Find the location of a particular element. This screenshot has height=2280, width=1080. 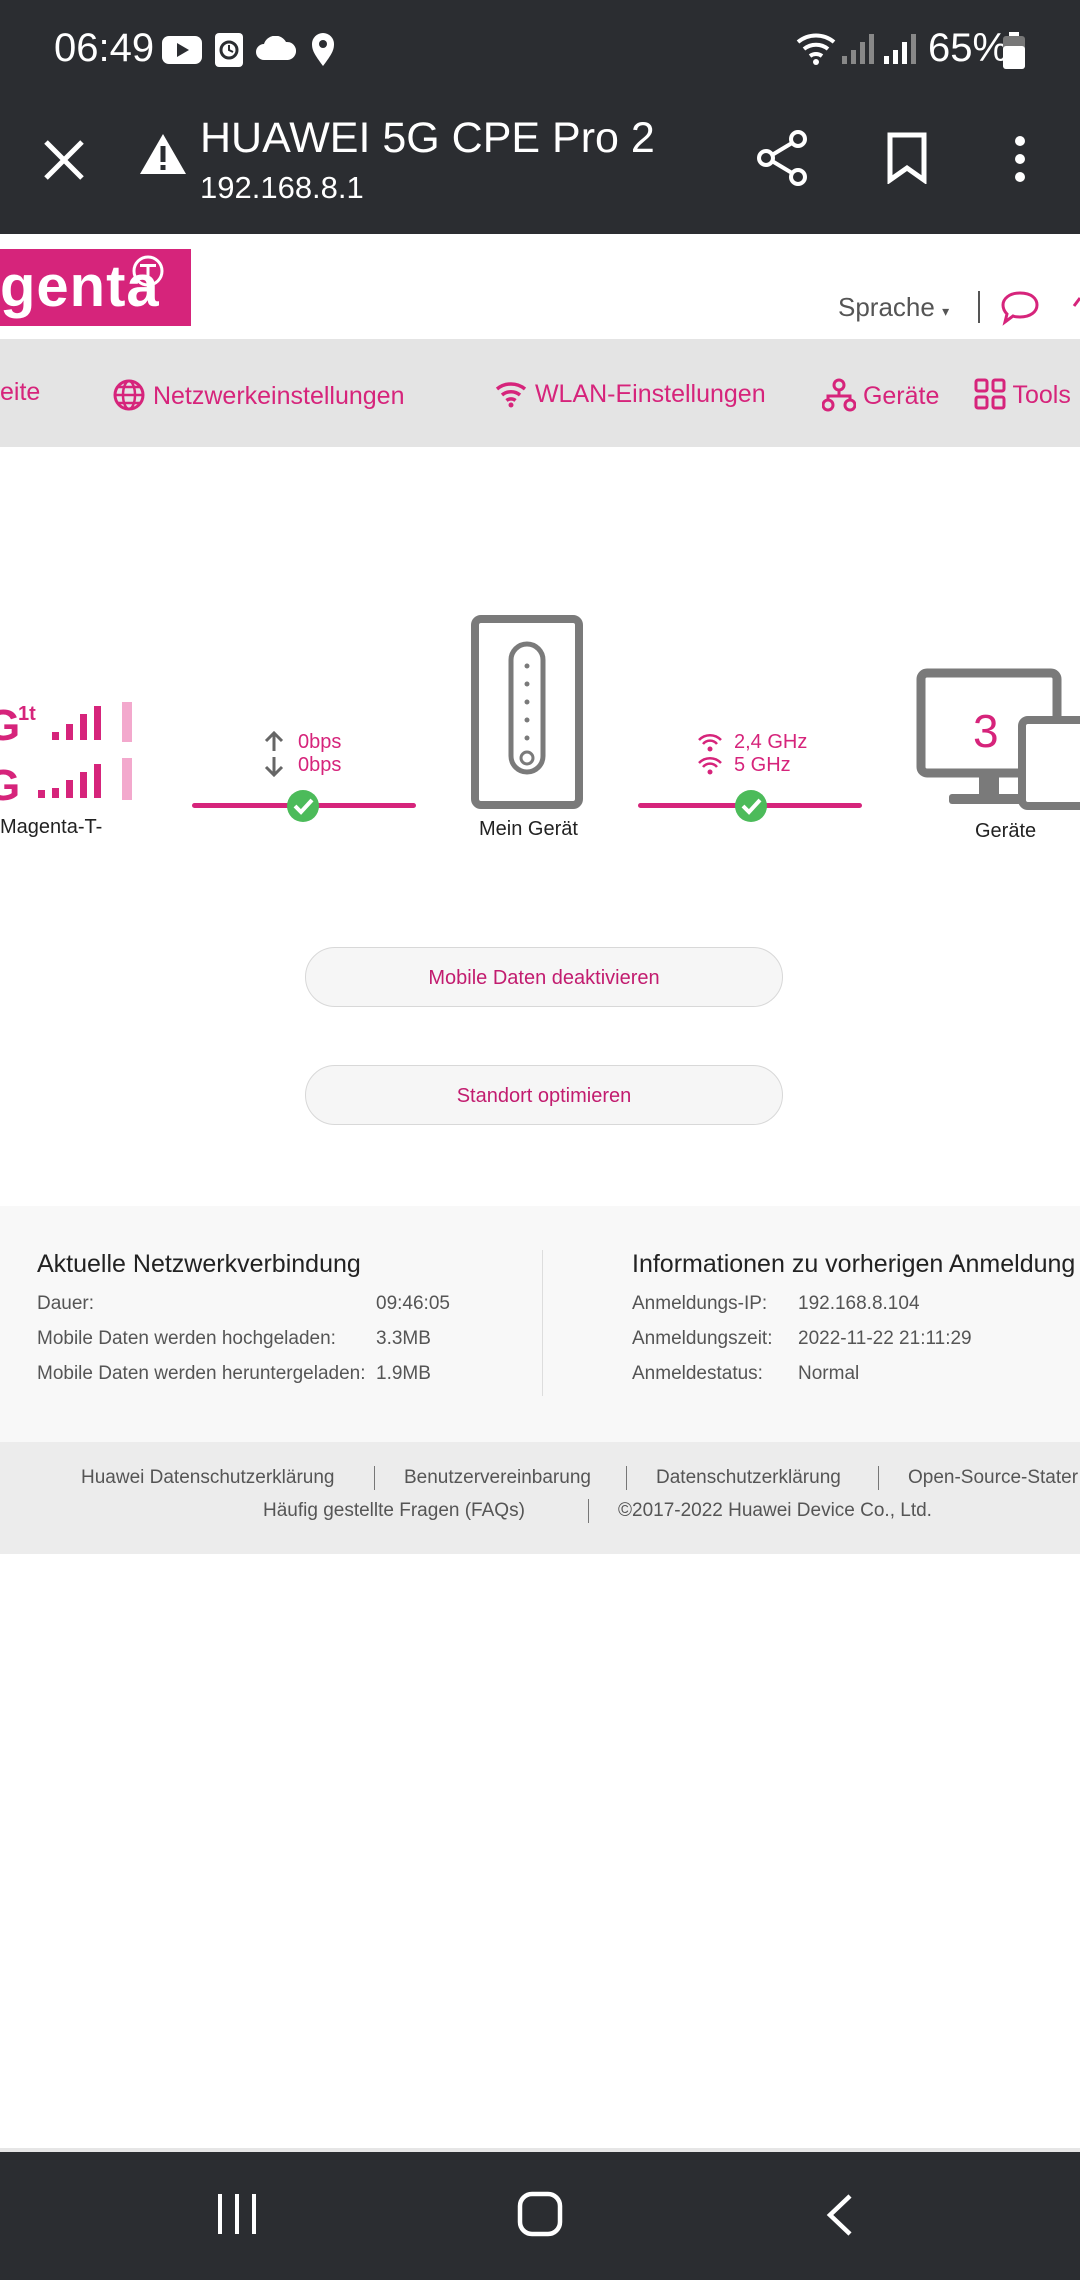

info-panel is located at coordinates (540, 1324).